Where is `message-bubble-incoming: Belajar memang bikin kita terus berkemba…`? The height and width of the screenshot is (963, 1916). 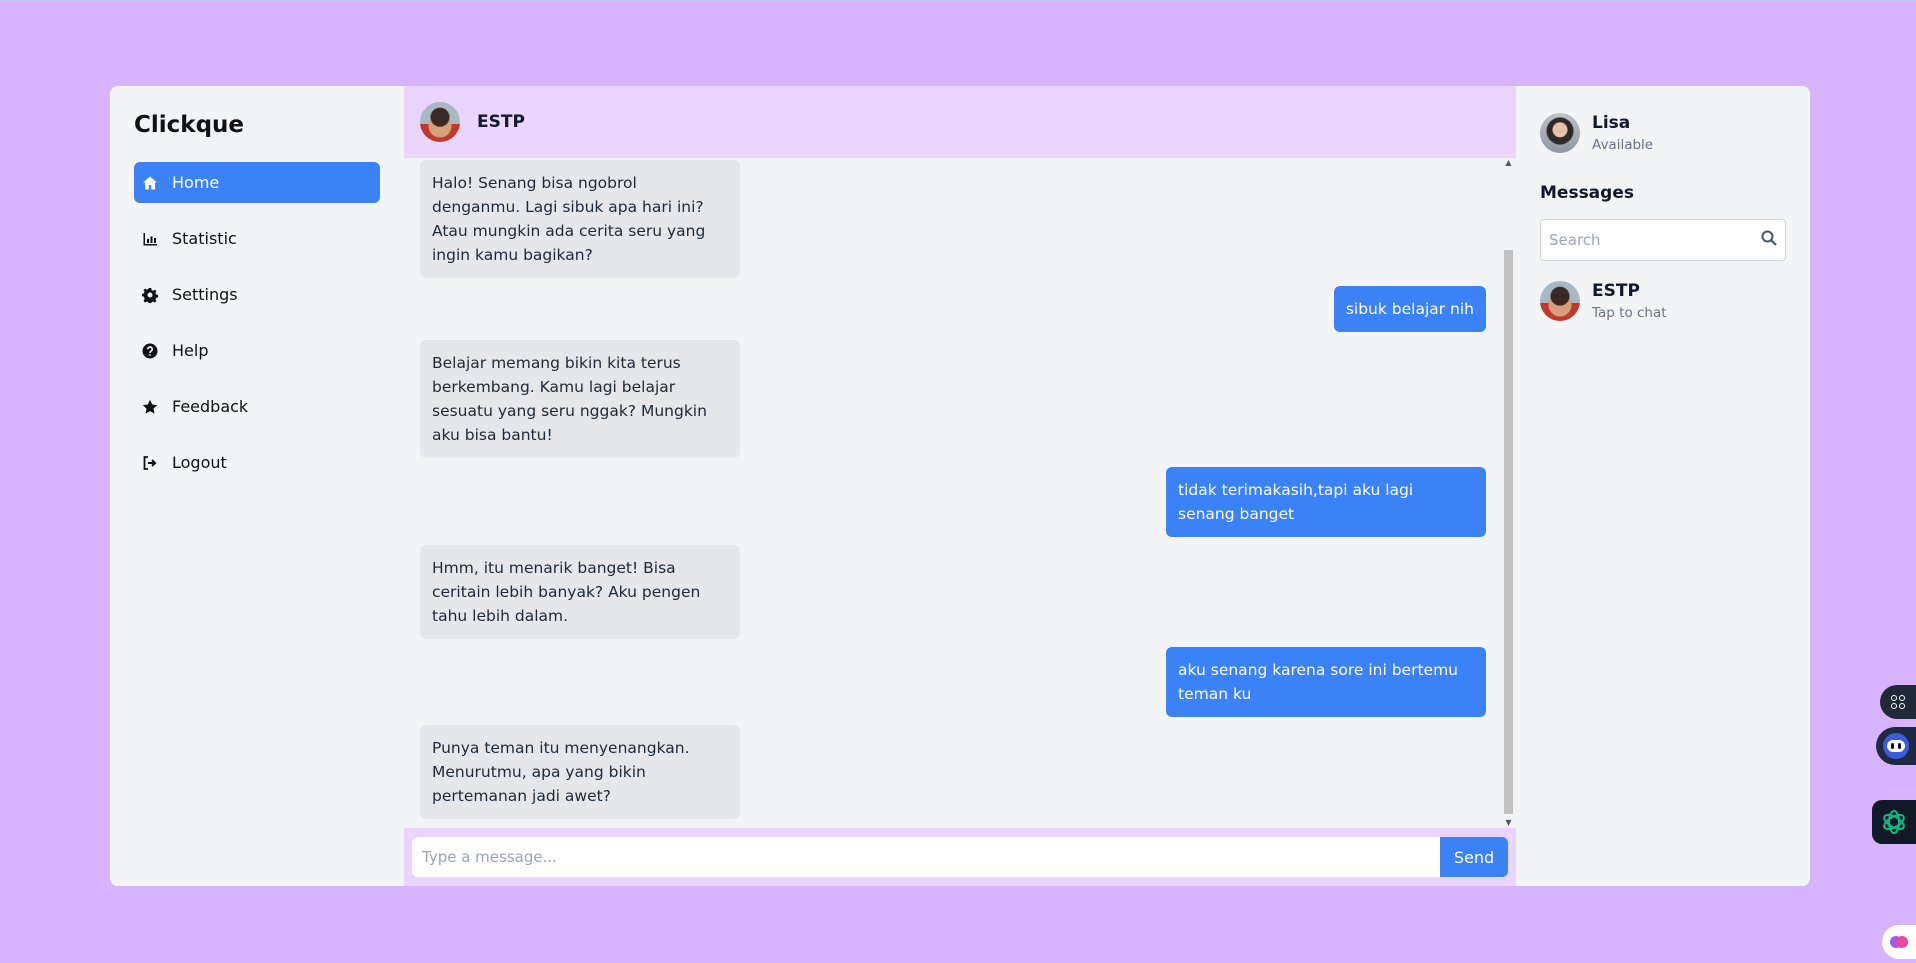
message-bubble-incoming: Belajar memang bikin kita terus berkemba… is located at coordinates (580, 399).